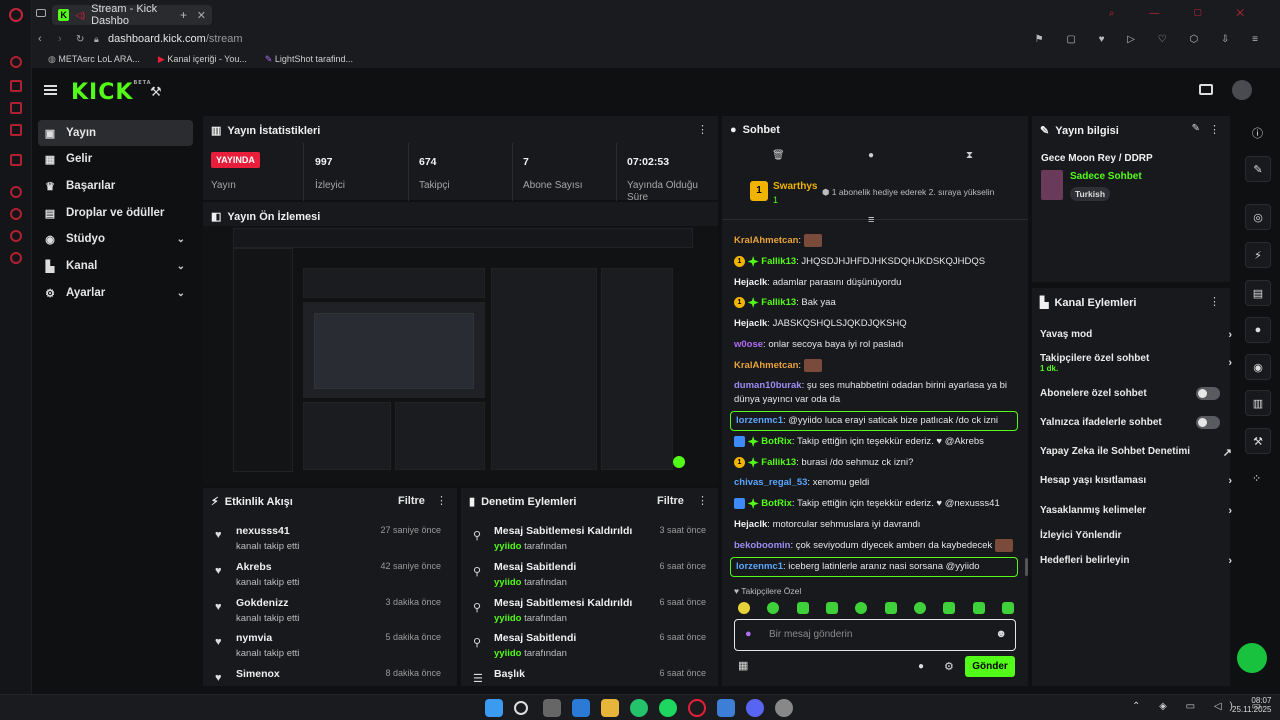  I want to click on bolt-icon: ⚡︎, so click(1258, 255).